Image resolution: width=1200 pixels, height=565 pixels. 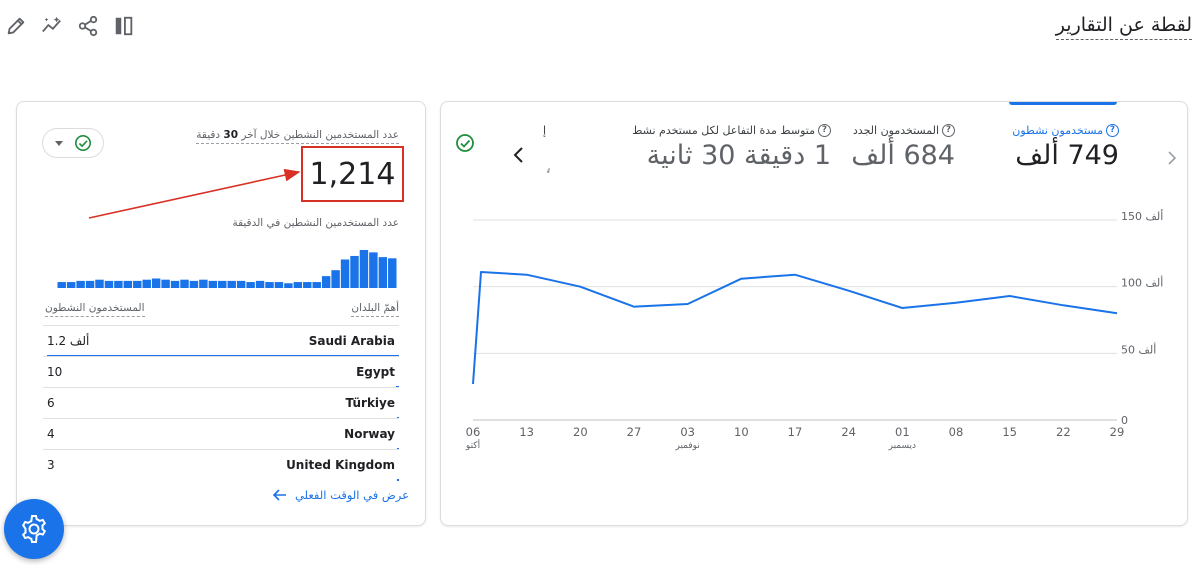 What do you see at coordinates (738, 155) in the screenshot?
I see `metric-value: 1 دقيقة 30 ثانية` at bounding box center [738, 155].